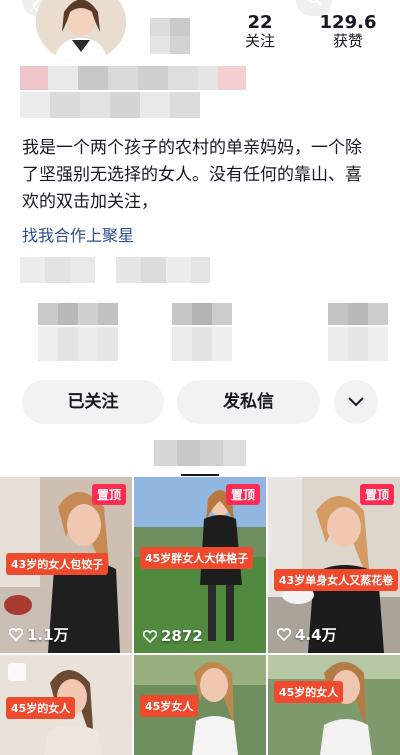 The image size is (400, 755). I want to click on like-count: 1.1万, so click(39, 634).